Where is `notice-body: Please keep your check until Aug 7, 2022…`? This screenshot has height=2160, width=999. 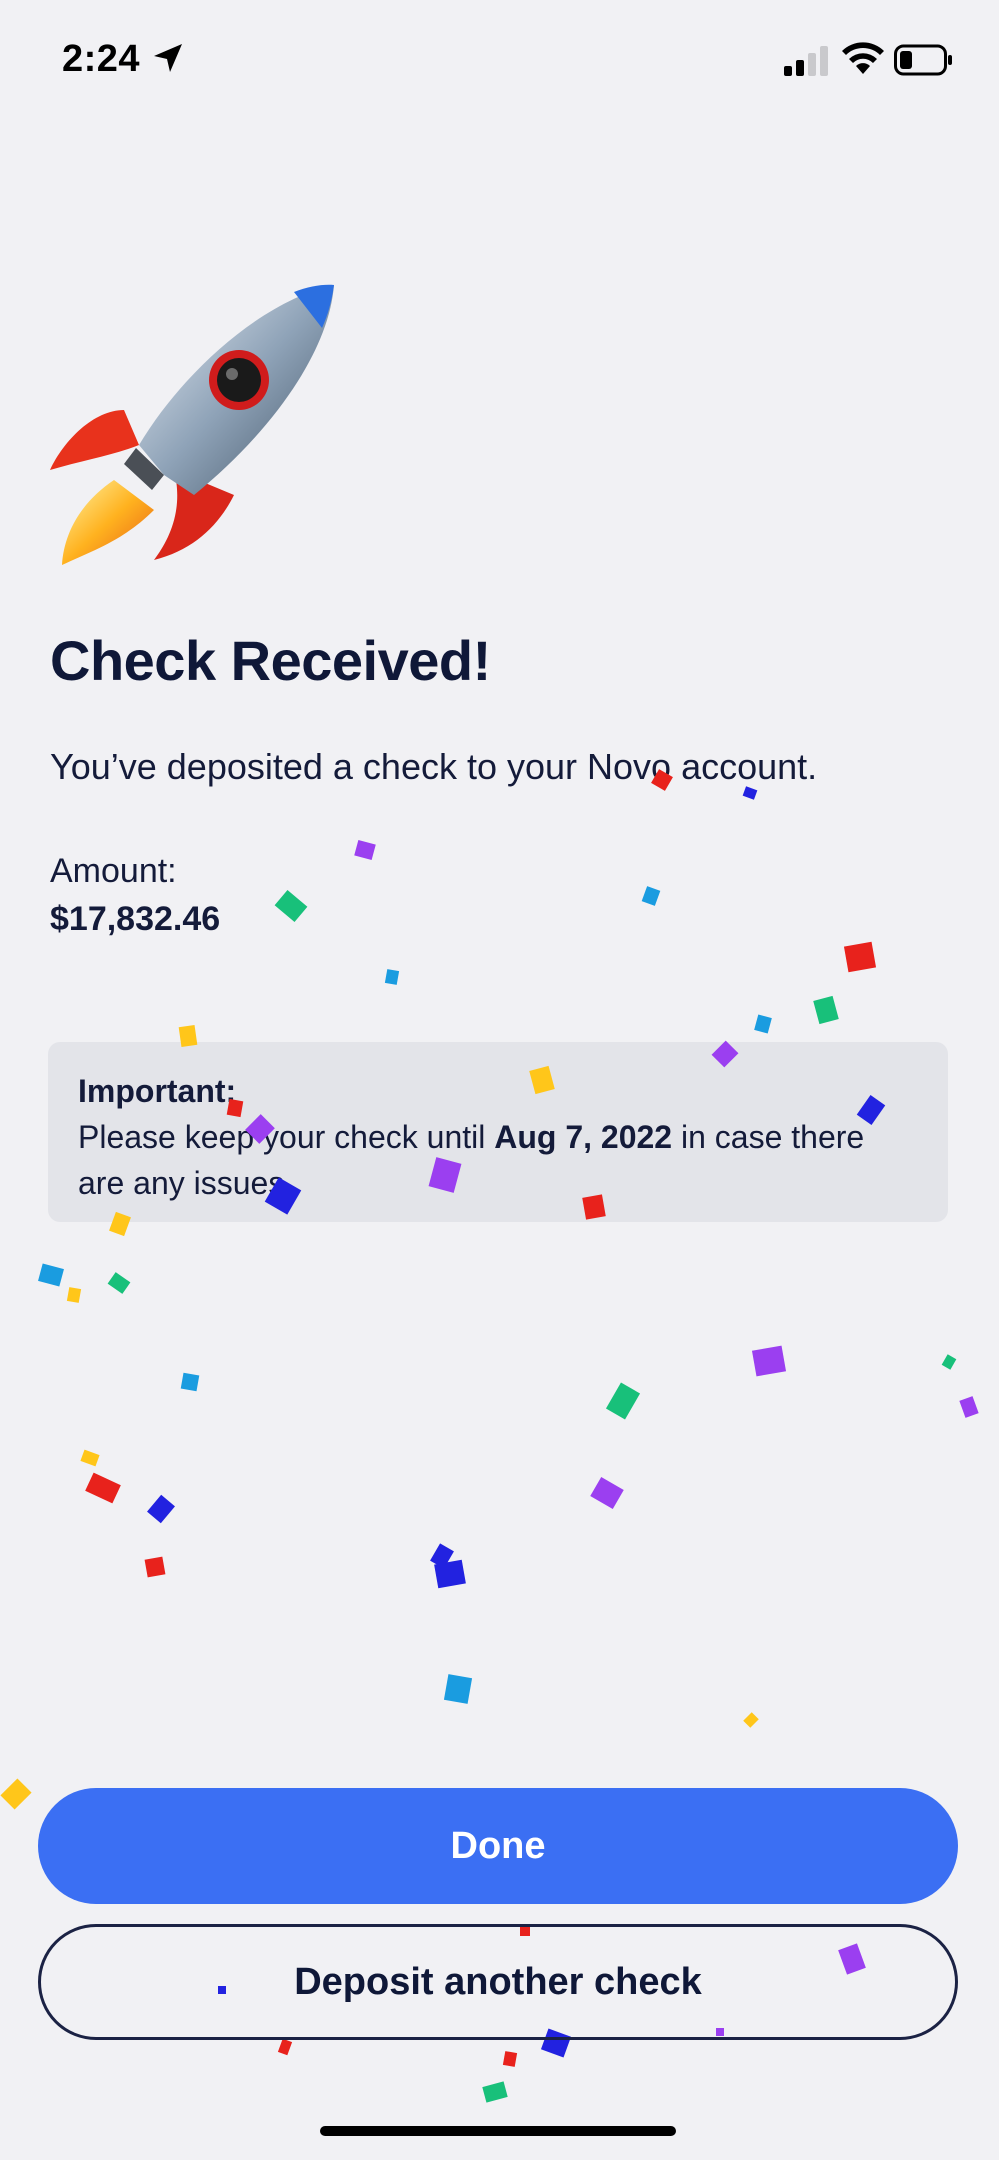
notice-body: Please keep your check until Aug 7, 2022… is located at coordinates (498, 1160).